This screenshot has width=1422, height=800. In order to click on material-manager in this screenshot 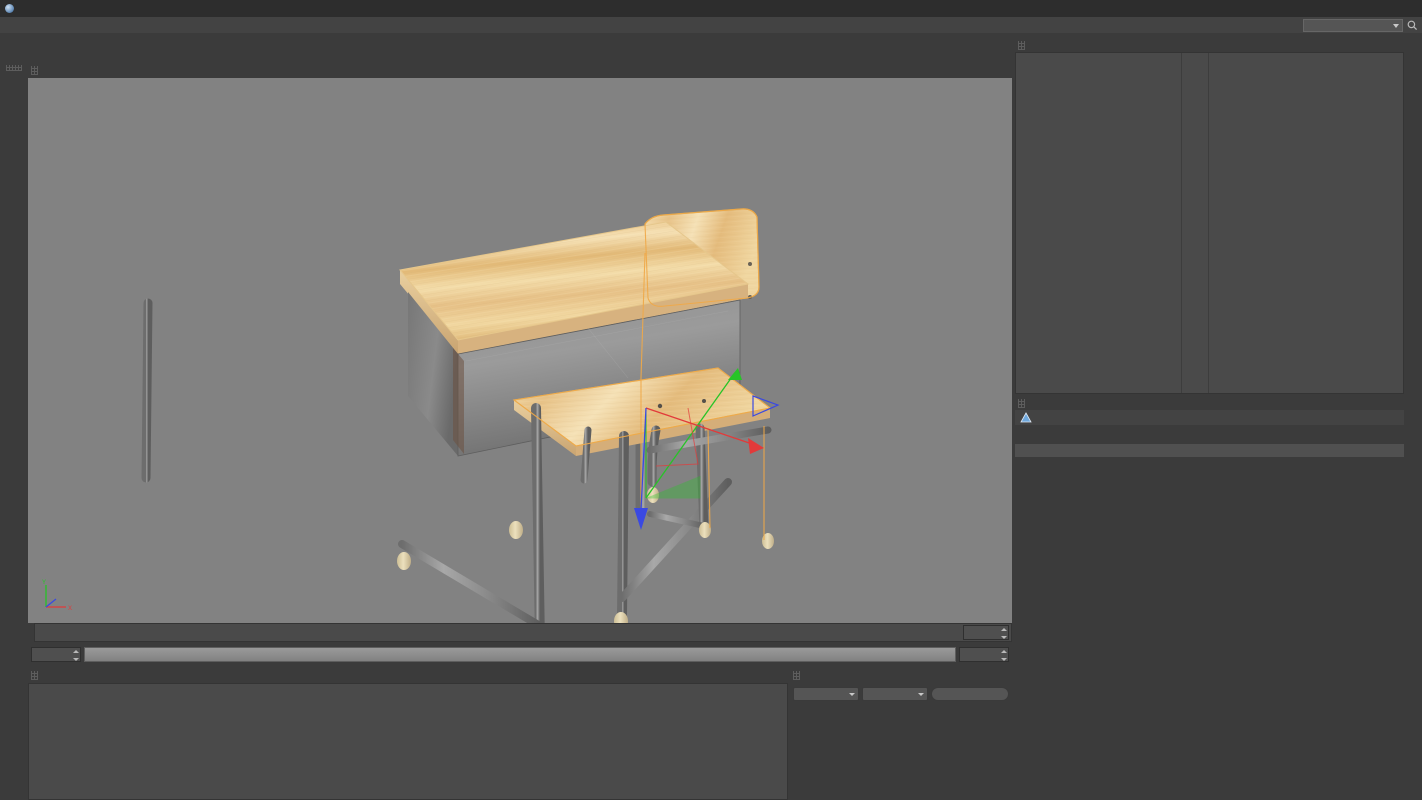, I will do `click(408, 734)`.